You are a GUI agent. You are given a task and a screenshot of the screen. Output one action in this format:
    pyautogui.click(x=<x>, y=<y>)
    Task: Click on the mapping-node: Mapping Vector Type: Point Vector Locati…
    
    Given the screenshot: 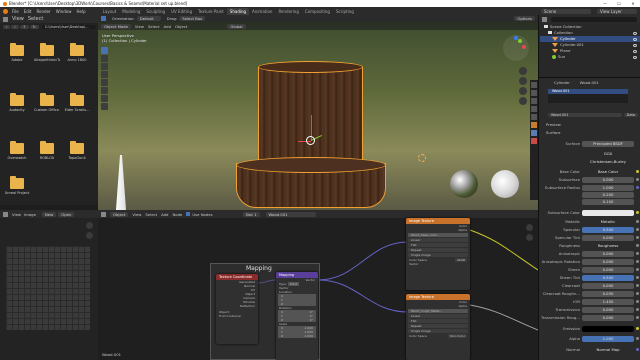 What is the action you would take?
    pyautogui.click(x=297, y=316)
    